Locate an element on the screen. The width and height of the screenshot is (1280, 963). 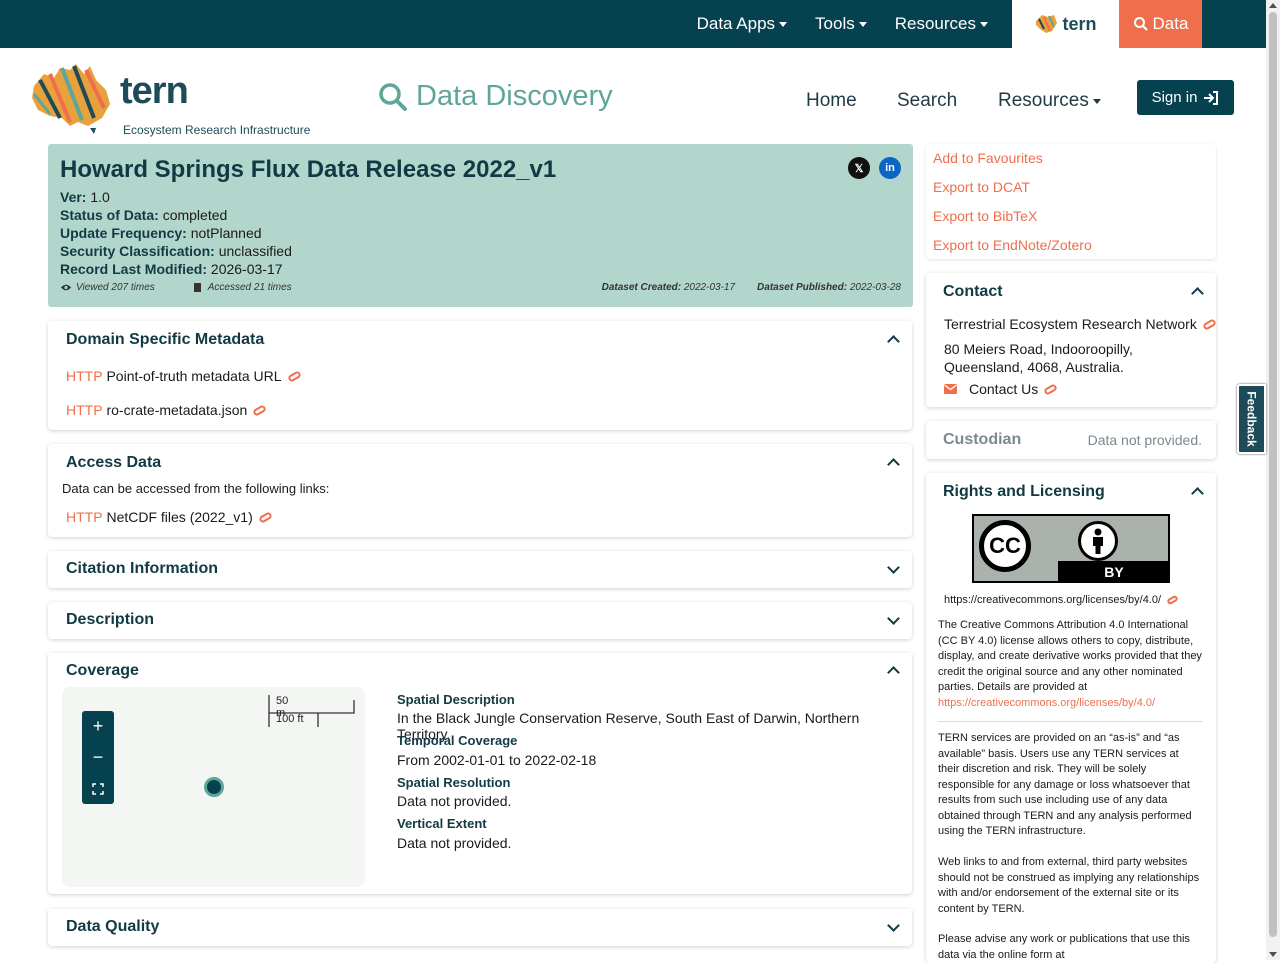
site-marker is located at coordinates (214, 787).